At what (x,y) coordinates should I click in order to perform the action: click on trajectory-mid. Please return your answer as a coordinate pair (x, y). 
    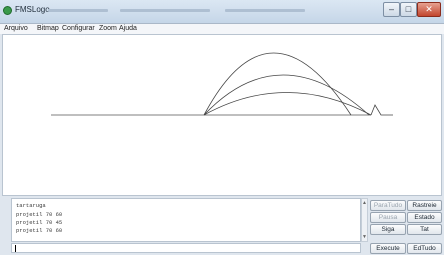
    Looking at the image, I should click on (286, 95).